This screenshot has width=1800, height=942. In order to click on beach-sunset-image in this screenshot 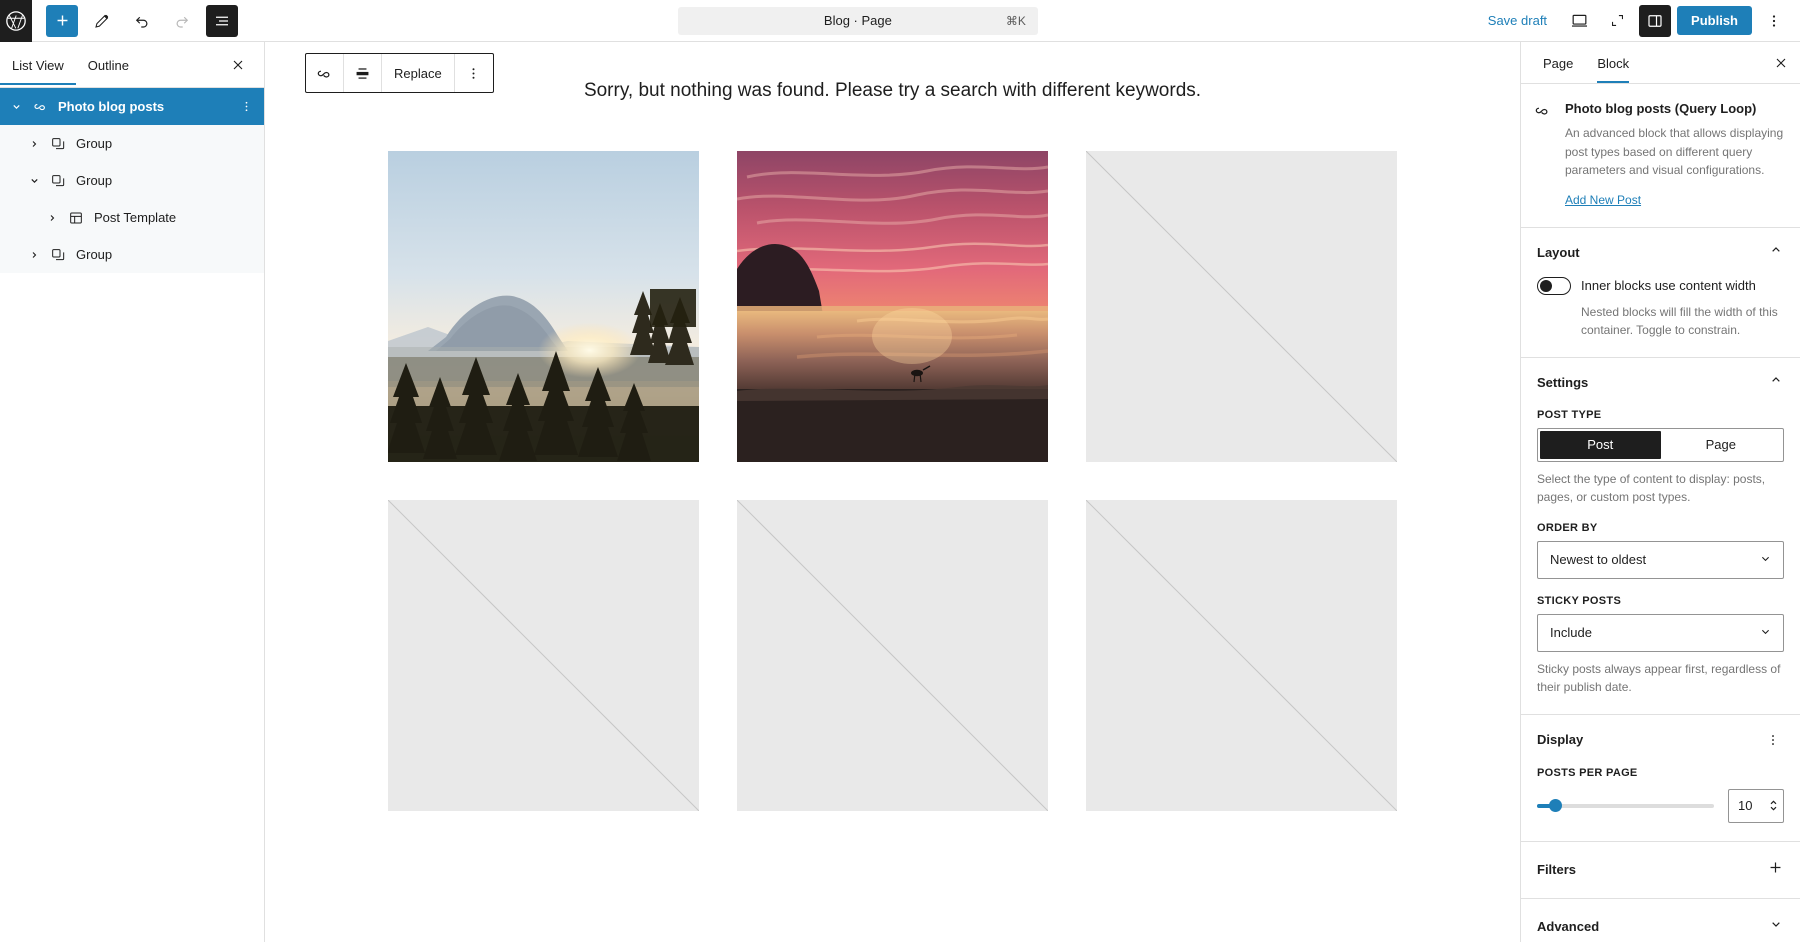, I will do `click(892, 306)`.